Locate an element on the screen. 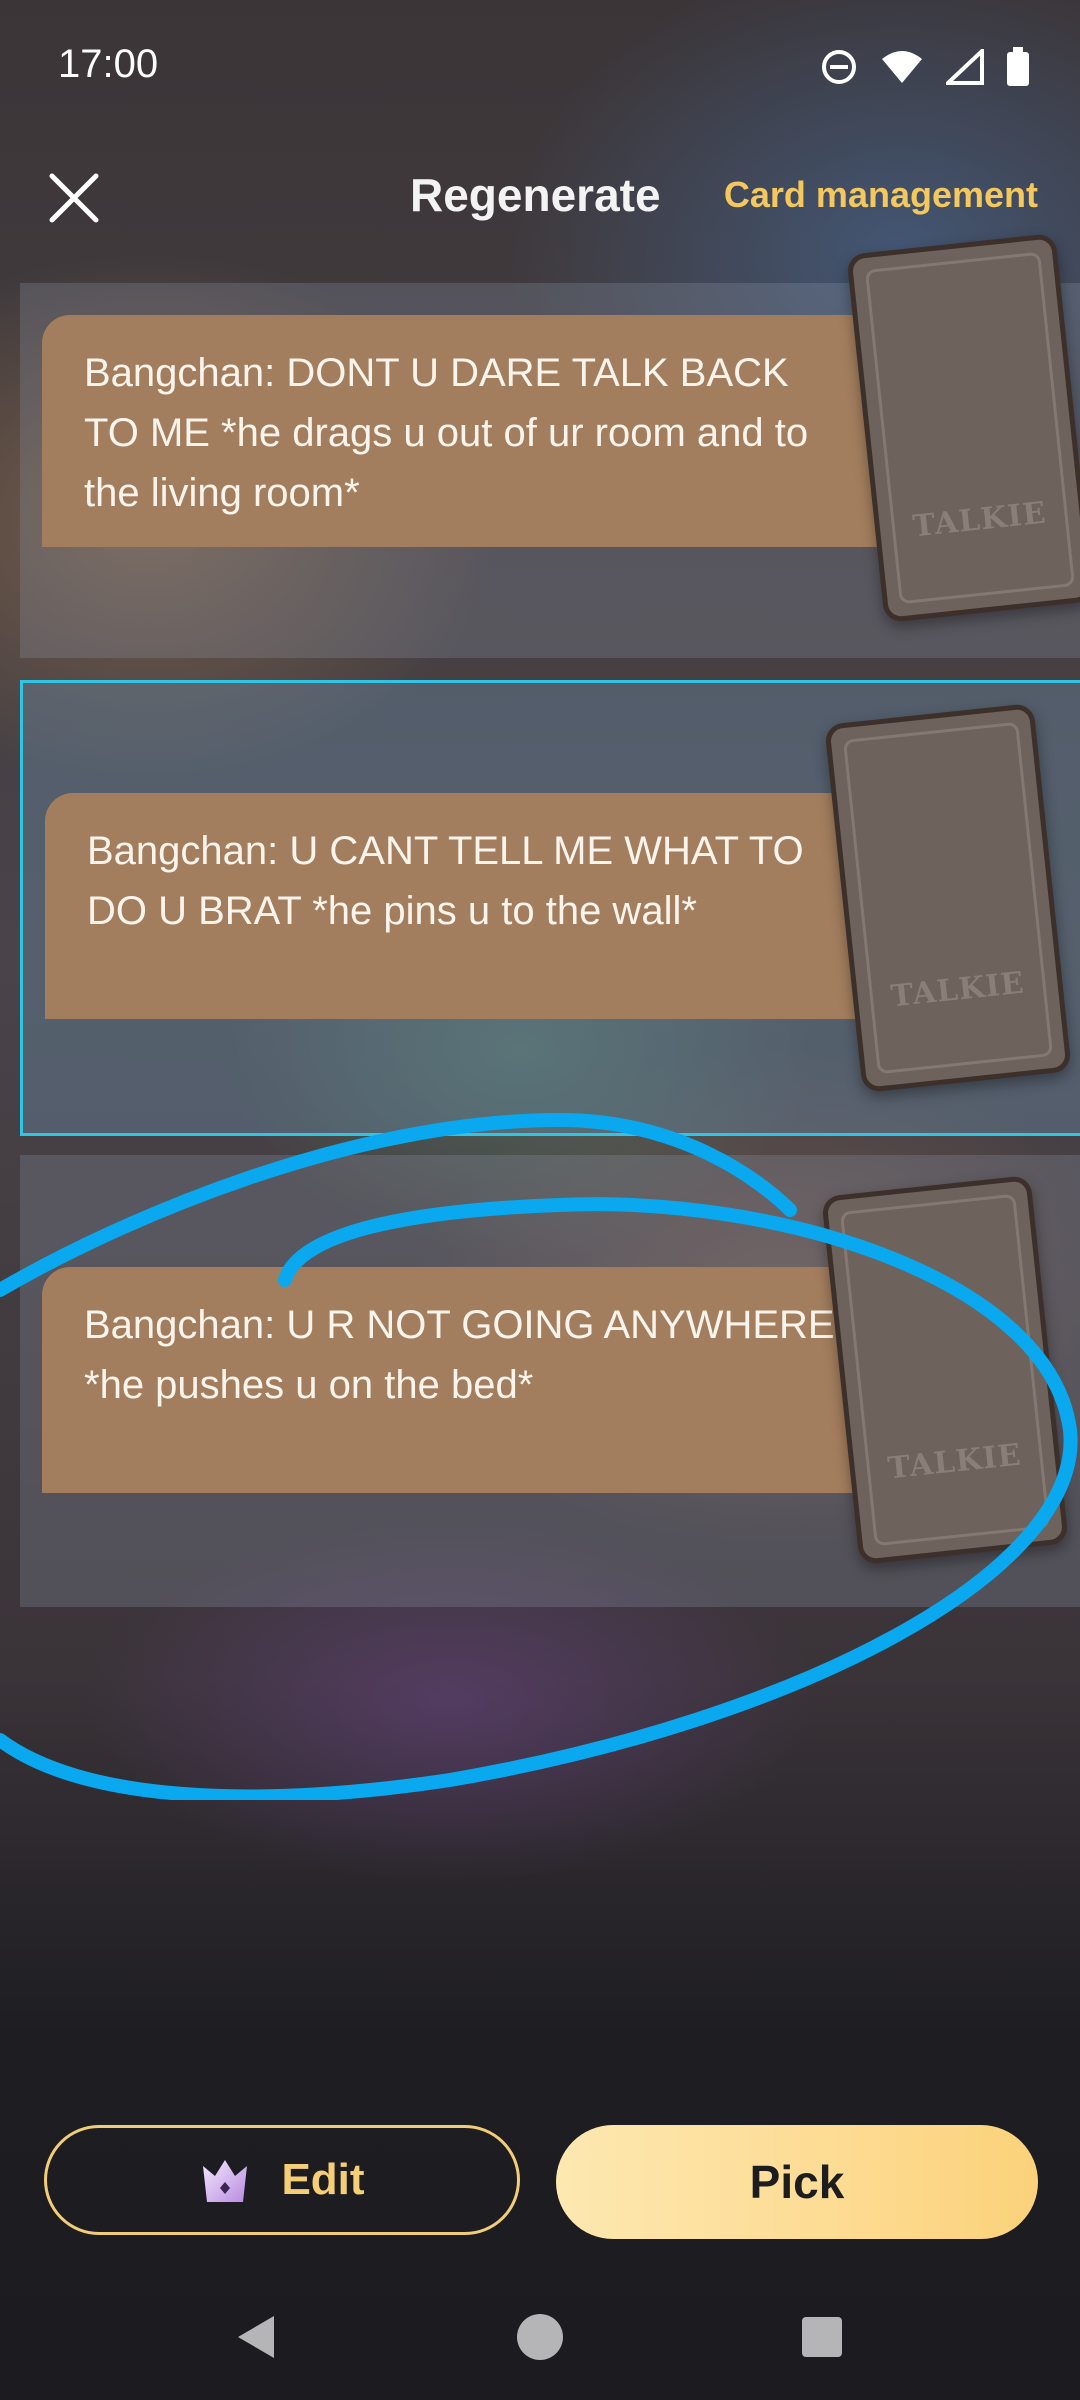 This screenshot has height=2400, width=1080. pick-label: Pick is located at coordinates (797, 2182).